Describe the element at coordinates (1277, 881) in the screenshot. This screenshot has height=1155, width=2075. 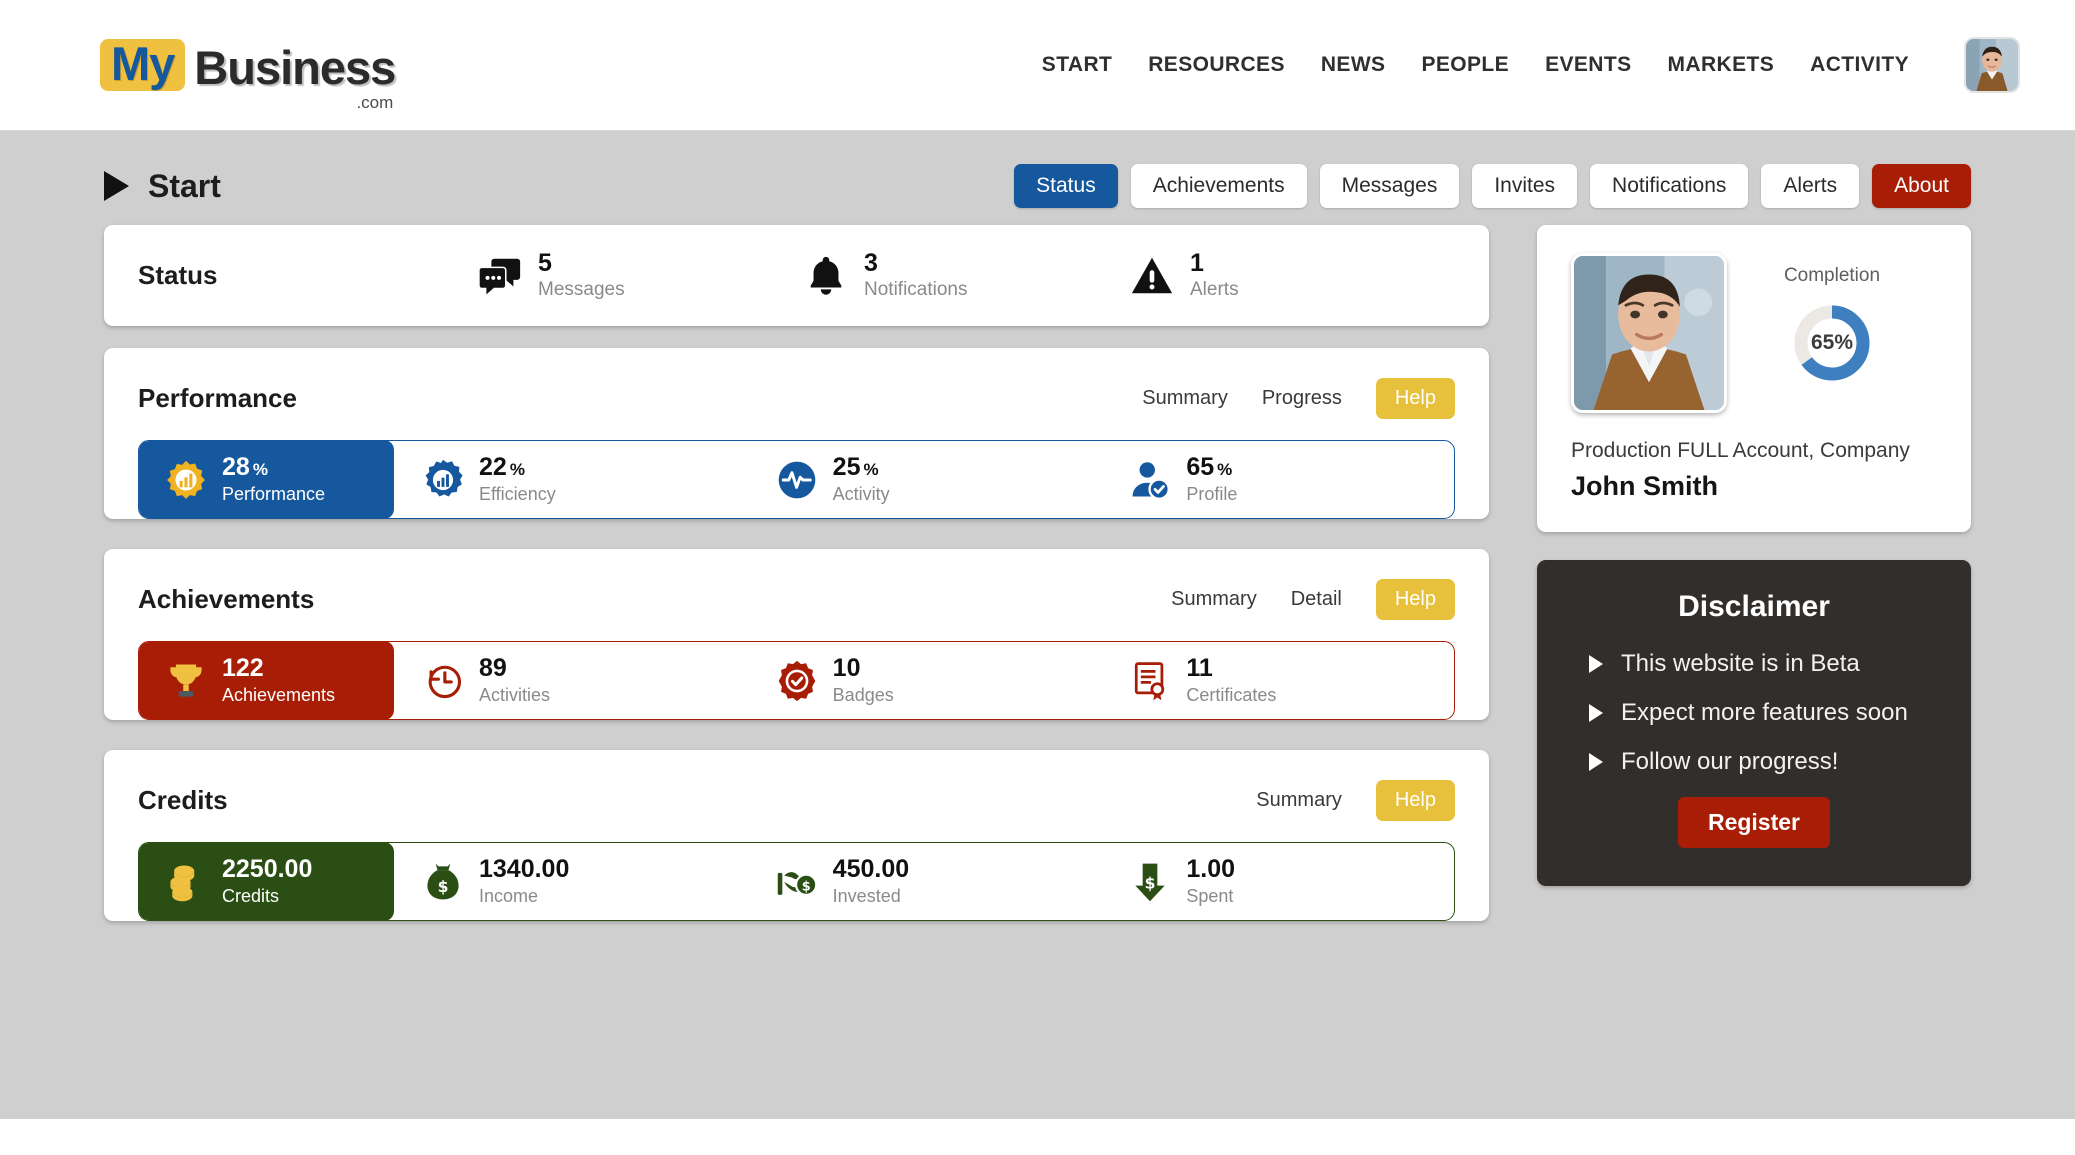
I see `metric-spent: $ 1.00 Spent` at that location.